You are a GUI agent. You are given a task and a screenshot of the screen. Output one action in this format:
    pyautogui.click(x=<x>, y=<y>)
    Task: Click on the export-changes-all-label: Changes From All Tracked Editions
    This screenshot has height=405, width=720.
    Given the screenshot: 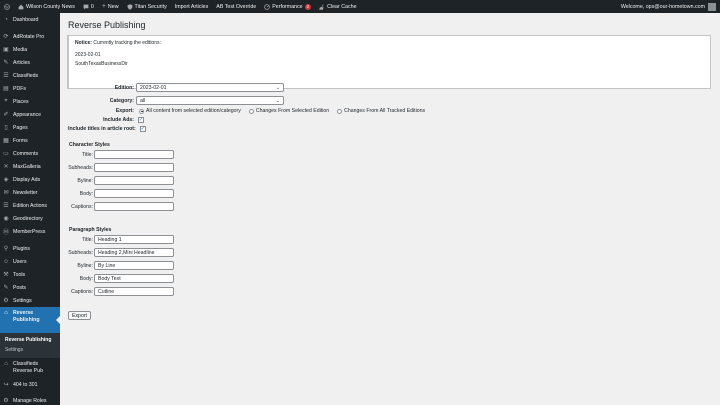 What is the action you would take?
    pyautogui.click(x=385, y=111)
    